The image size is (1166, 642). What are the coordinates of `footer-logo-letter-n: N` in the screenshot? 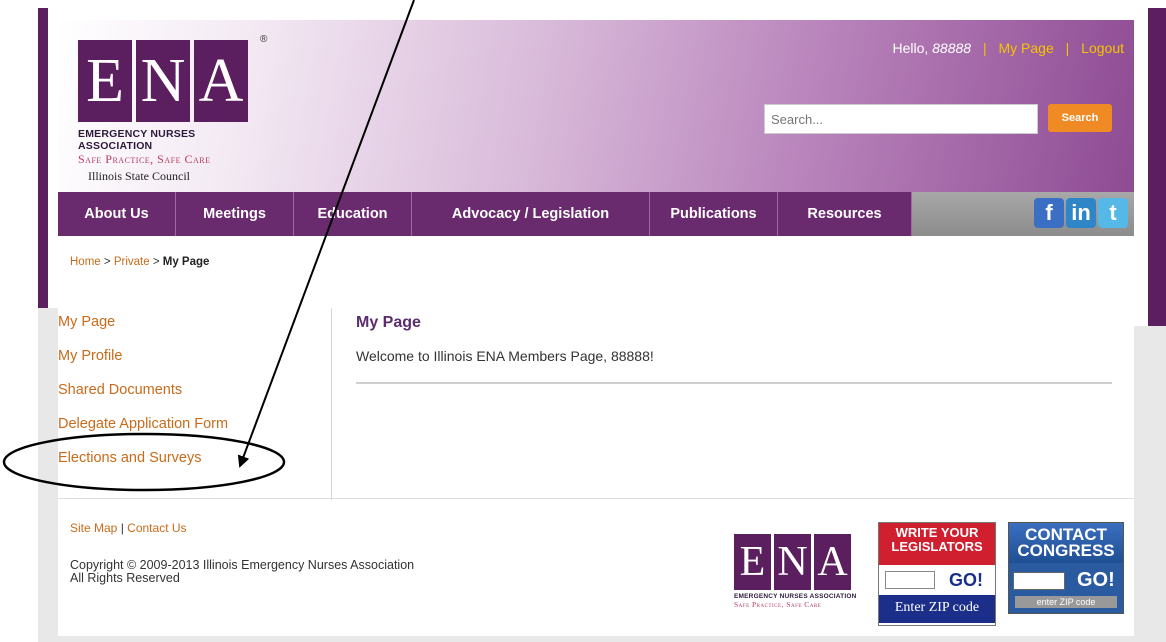 It's located at (792, 562).